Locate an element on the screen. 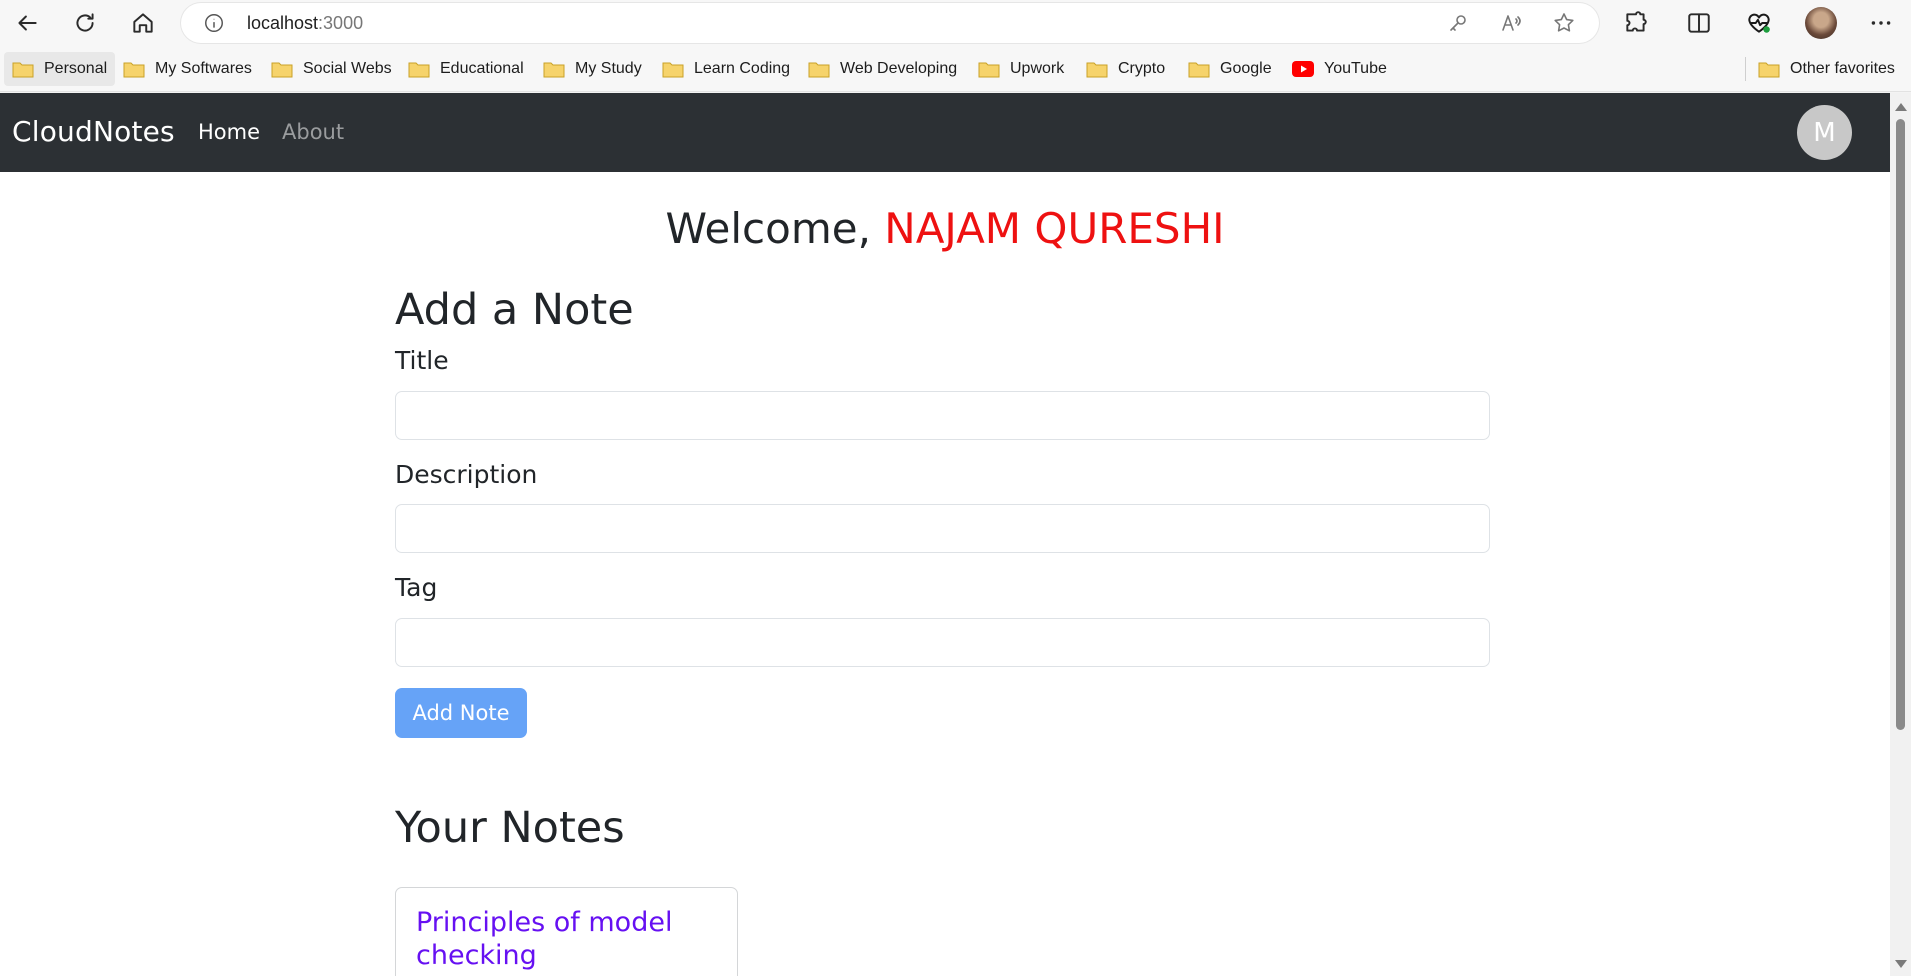 The height and width of the screenshot is (976, 1911). star-icon is located at coordinates (1565, 24).